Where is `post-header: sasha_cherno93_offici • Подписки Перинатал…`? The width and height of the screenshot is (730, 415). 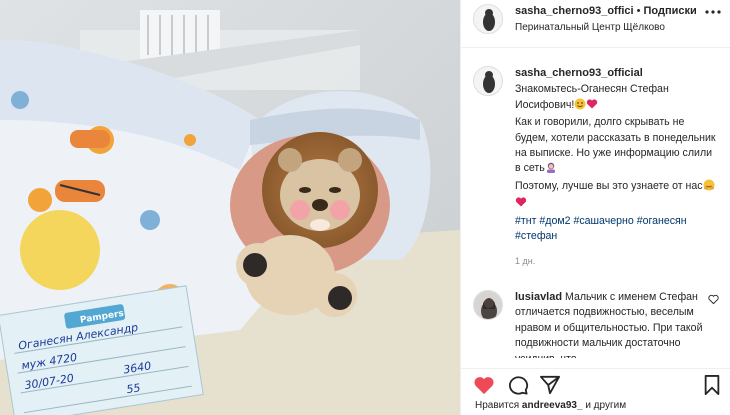 post-header: sasha_cherno93_offici • Подписки Перинатал… is located at coordinates (595, 24).